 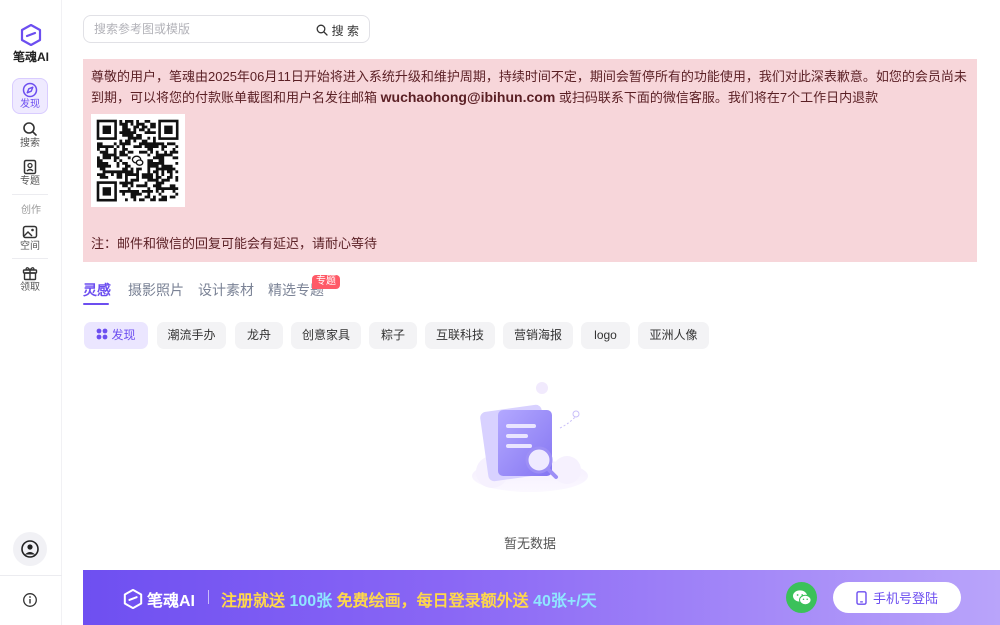 What do you see at coordinates (234, 243) in the screenshot?
I see `notice-note: 注：邮件和微信的回复可能会有延迟，请耐心等待` at bounding box center [234, 243].